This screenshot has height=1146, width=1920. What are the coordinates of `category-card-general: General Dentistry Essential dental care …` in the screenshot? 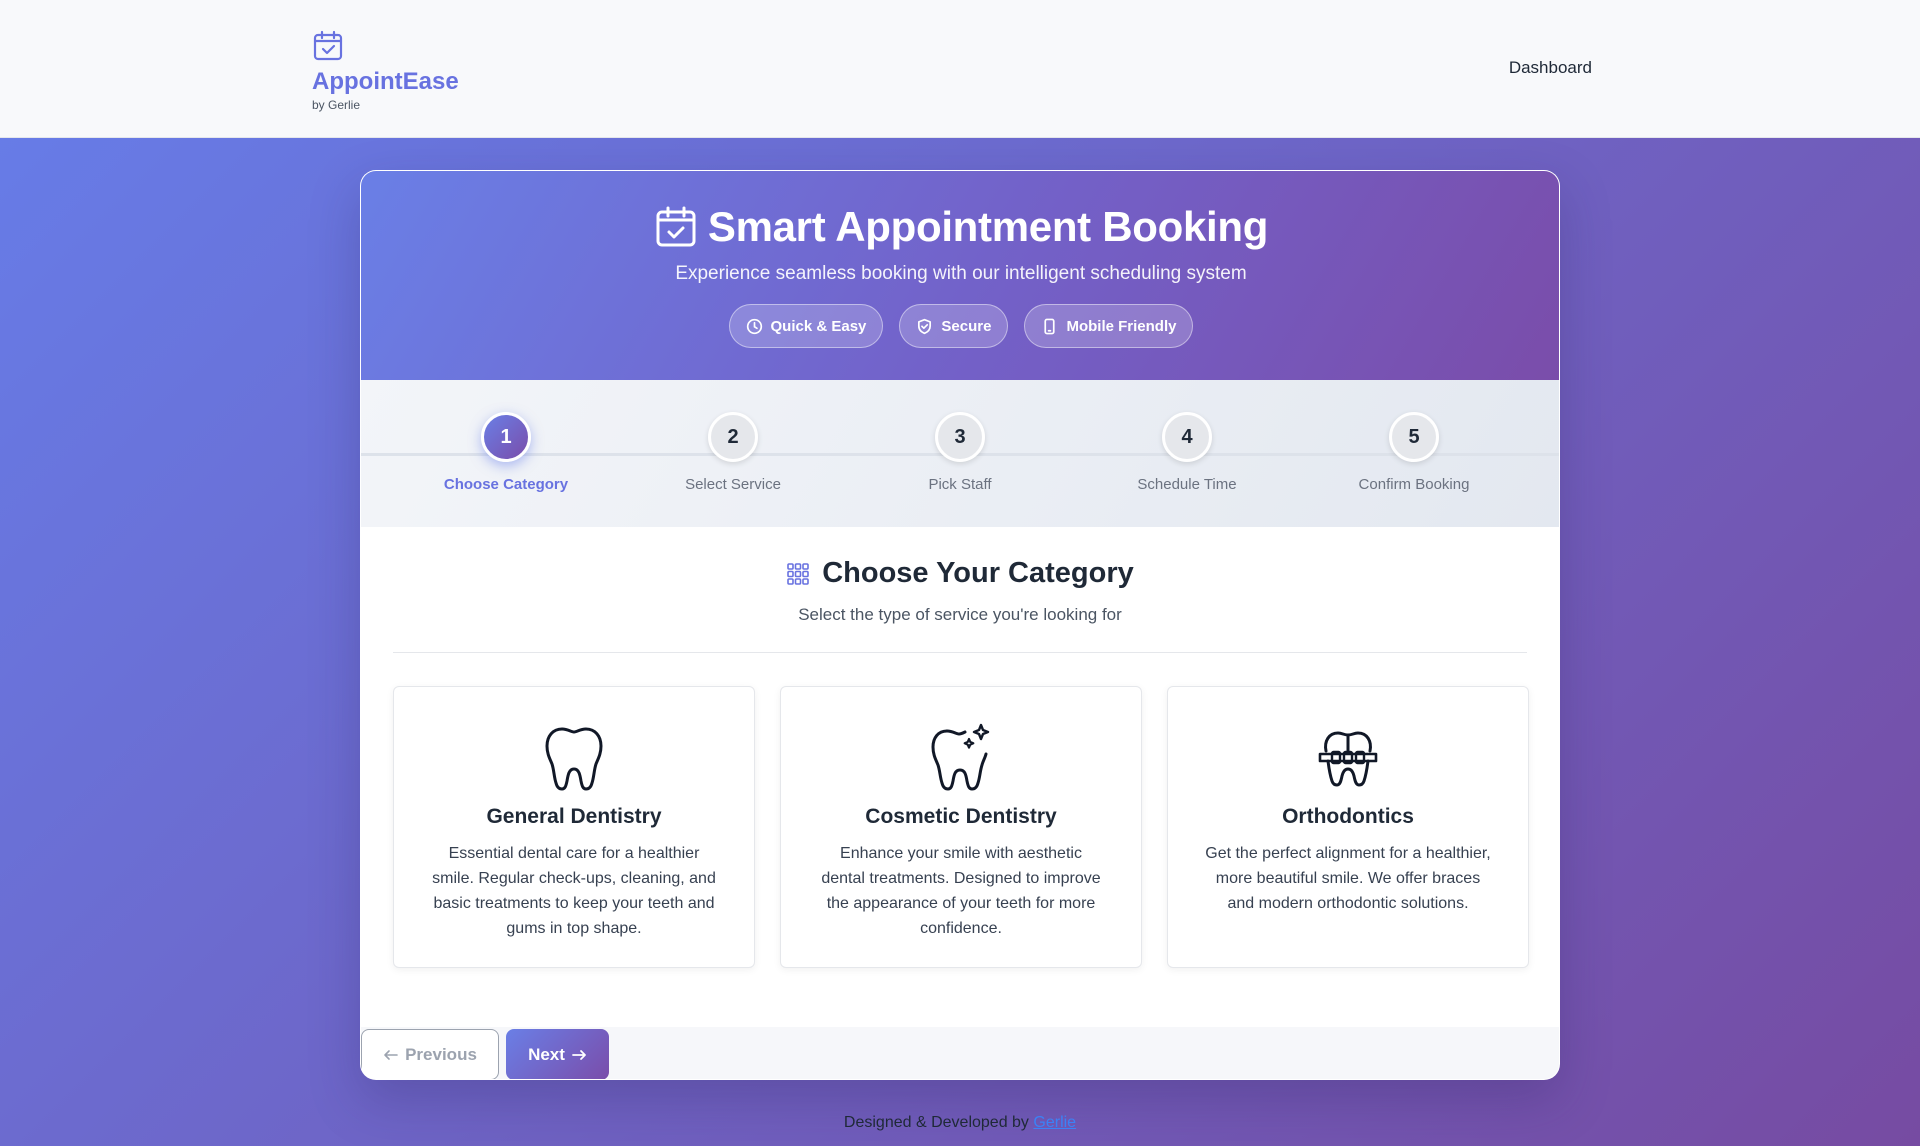 It's located at (574, 827).